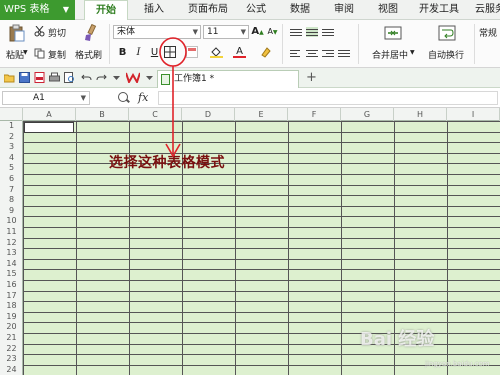 The height and width of the screenshot is (375, 500). Describe the element at coordinates (11, 168) in the screenshot. I see `row-header-5: 5` at that location.